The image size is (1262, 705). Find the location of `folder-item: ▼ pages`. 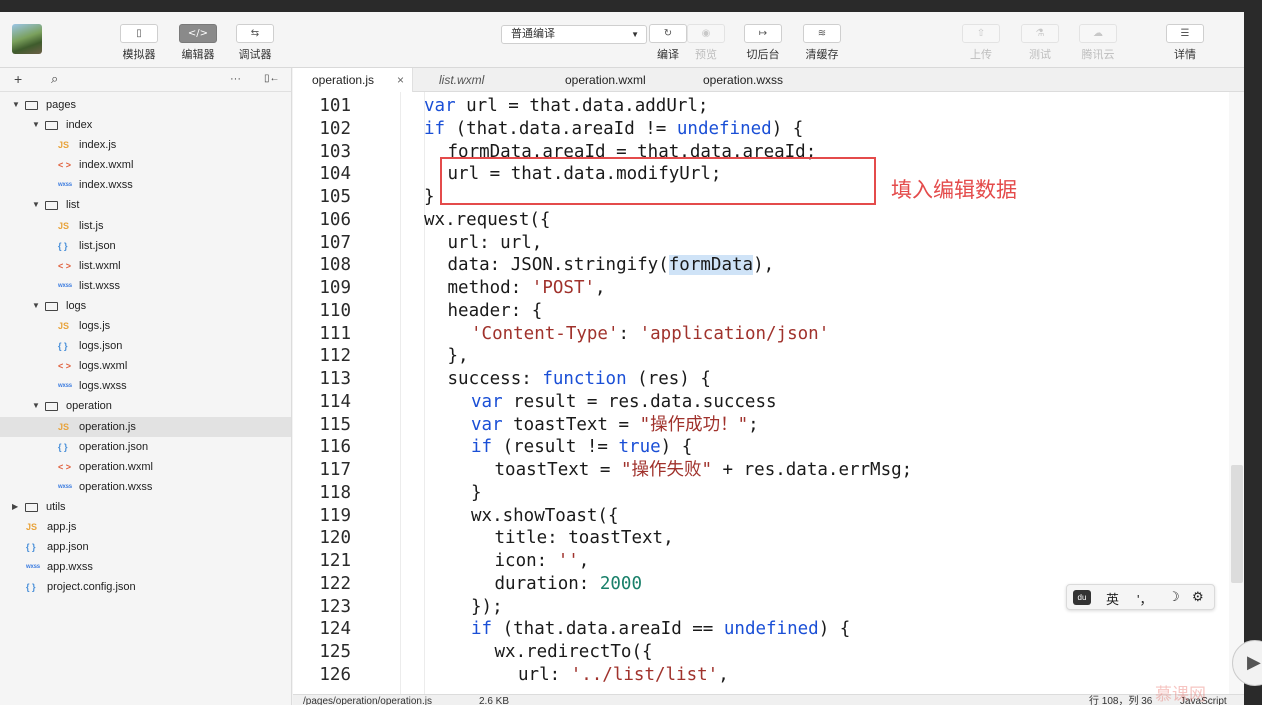

folder-item: ▼ pages is located at coordinates (145, 105).